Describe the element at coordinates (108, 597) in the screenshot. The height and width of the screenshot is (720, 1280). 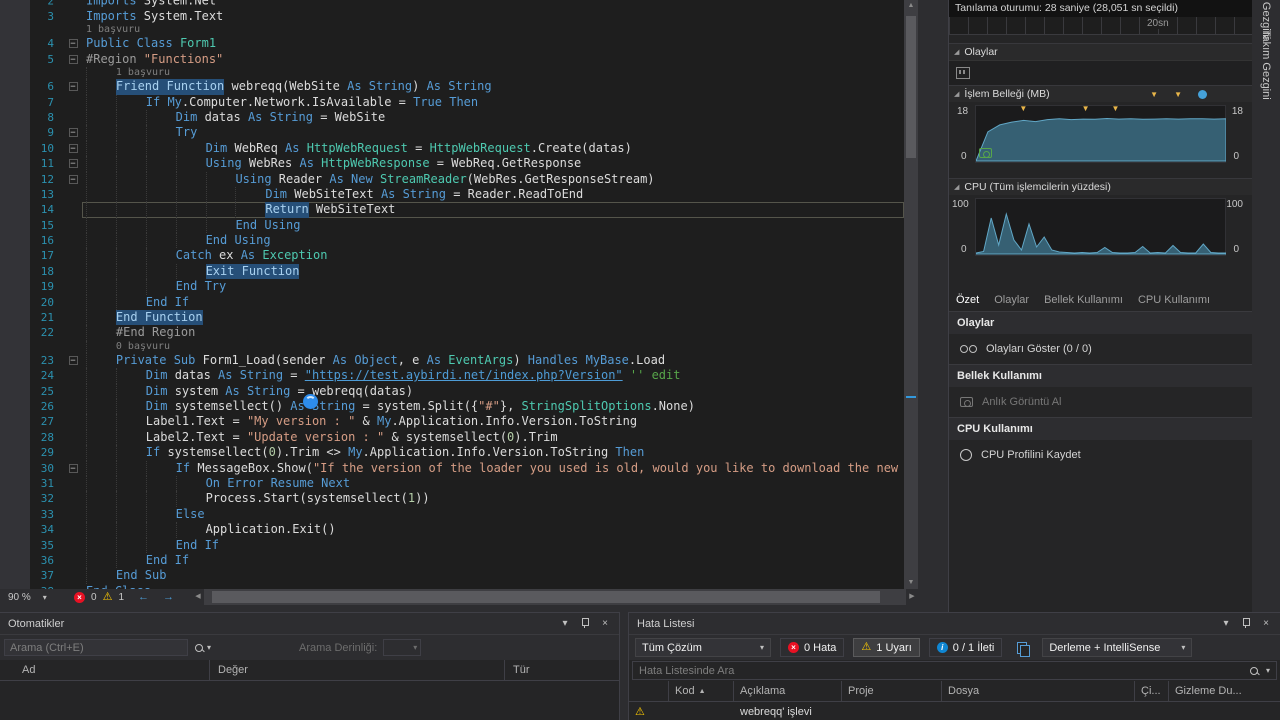
I see `warning-status-icon: ⚠` at that location.